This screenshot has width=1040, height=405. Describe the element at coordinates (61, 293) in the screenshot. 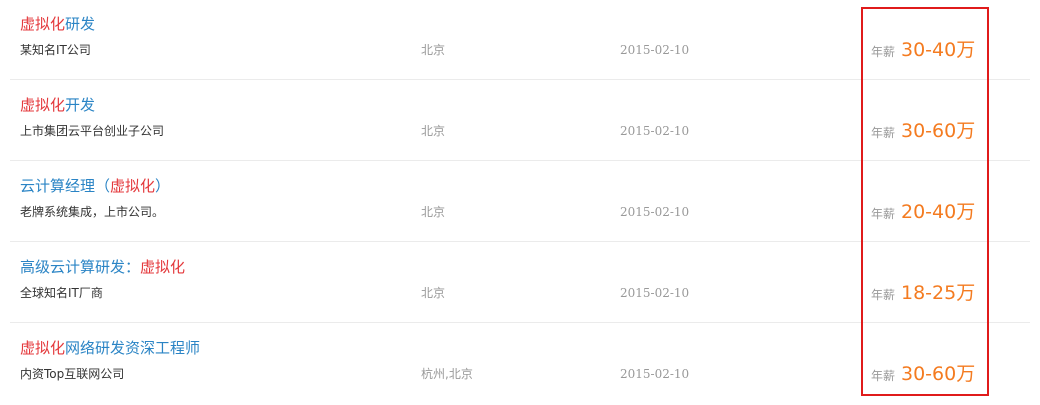

I see `company-name: 全球知名IT厂商` at that location.